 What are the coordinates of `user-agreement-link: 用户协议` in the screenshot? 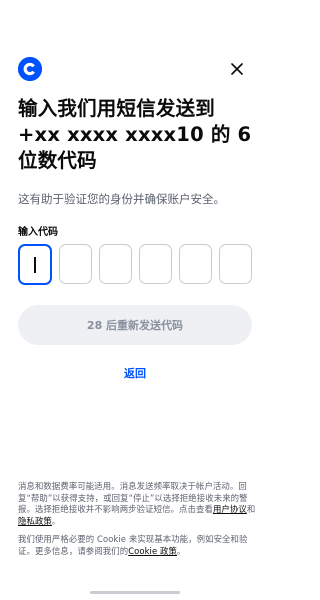 It's located at (230, 509).